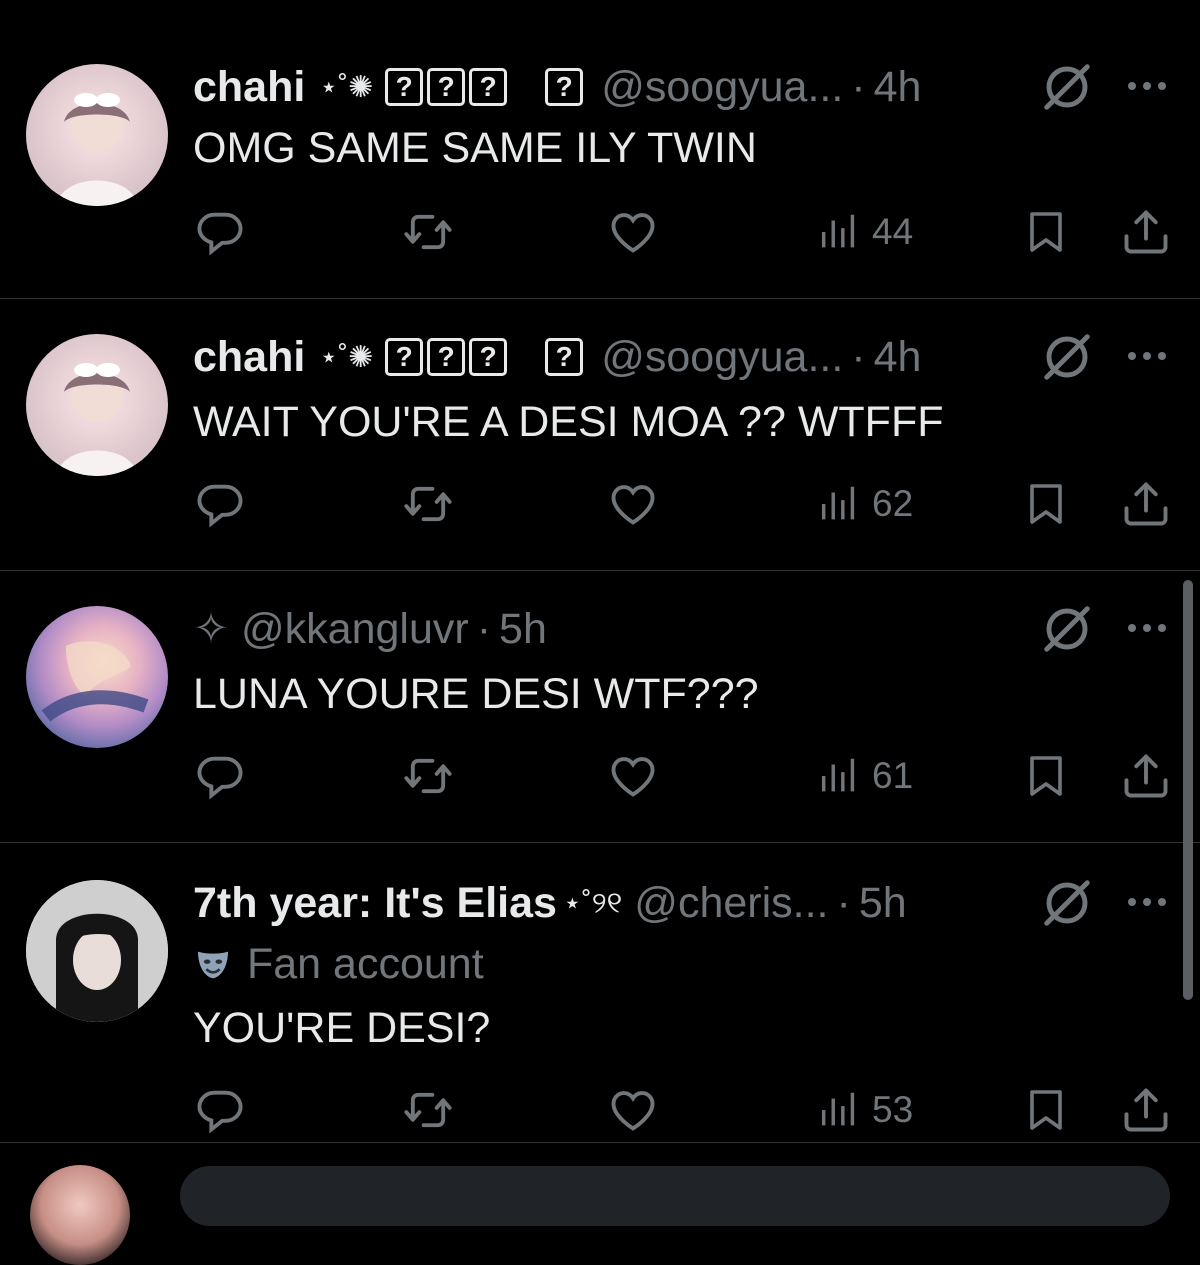 This screenshot has width=1200, height=1265. I want to click on view-count: 53, so click(893, 1109).